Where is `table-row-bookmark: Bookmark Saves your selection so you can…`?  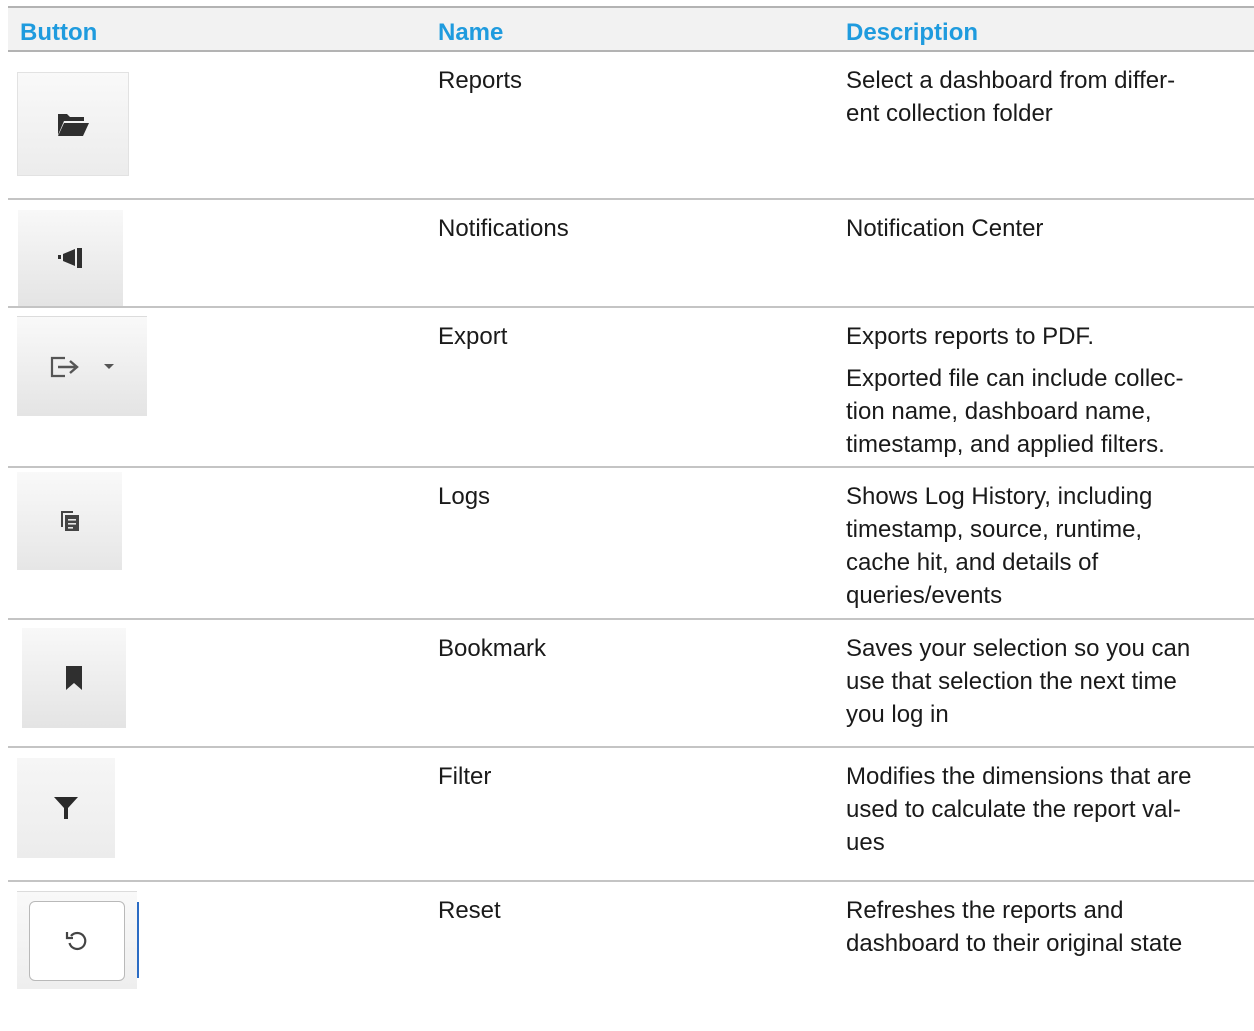 table-row-bookmark: Bookmark Saves your selection so you can… is located at coordinates (631, 684).